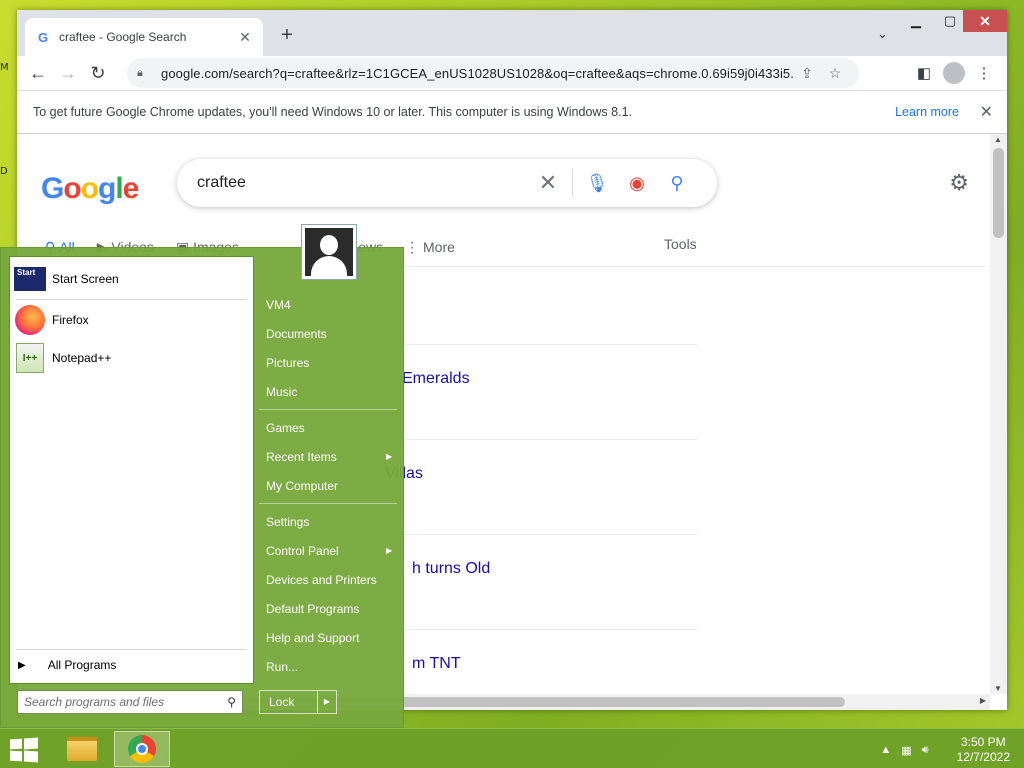 The width and height of the screenshot is (1024, 768). Describe the element at coordinates (835, 73) in the screenshot. I see `bookmark-star-icon: ☆` at that location.